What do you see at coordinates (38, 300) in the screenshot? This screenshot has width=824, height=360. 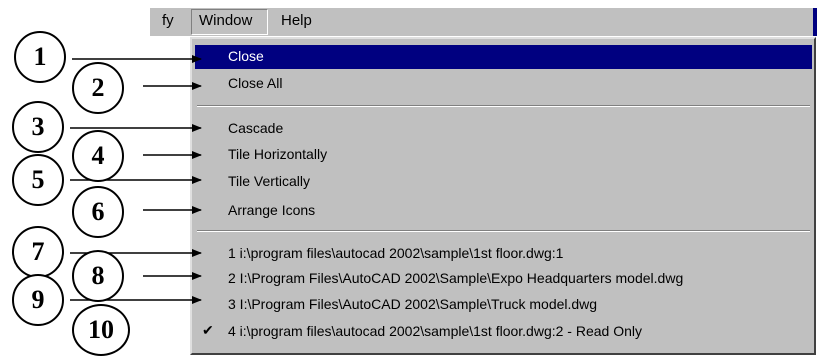 I see `callout-9: 9` at bounding box center [38, 300].